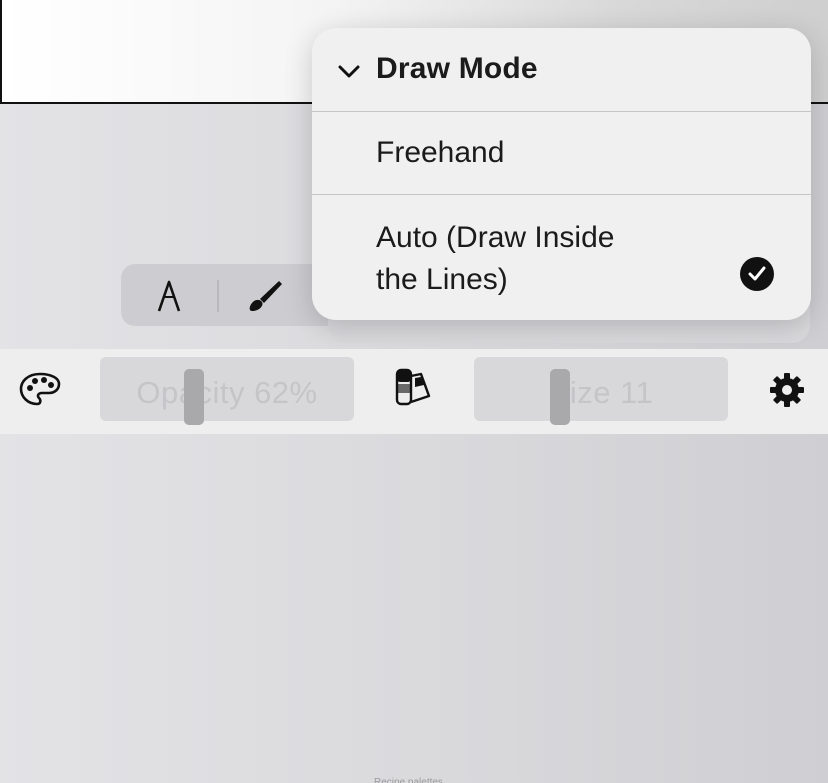  I want to click on size-label: Size 11, so click(601, 392).